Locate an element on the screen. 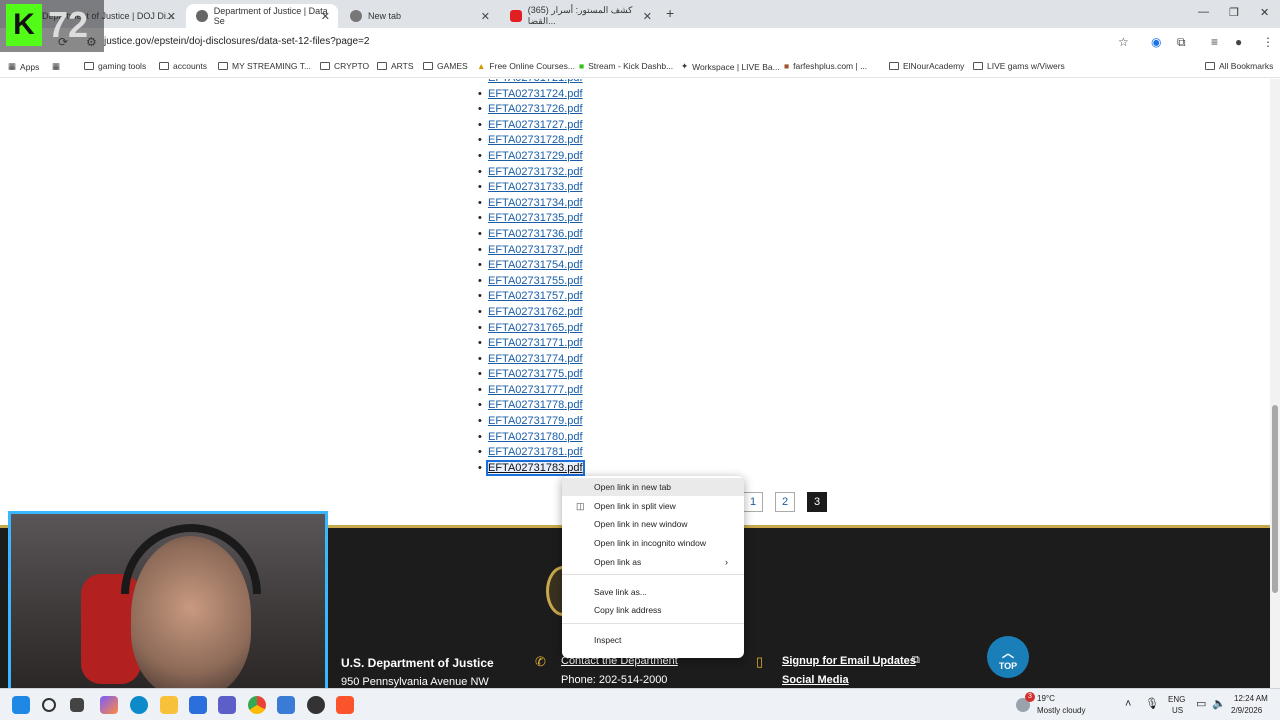 This screenshot has width=1280, height=720. pdf-file-link: EFTA02731727.pdf is located at coordinates (535, 125).